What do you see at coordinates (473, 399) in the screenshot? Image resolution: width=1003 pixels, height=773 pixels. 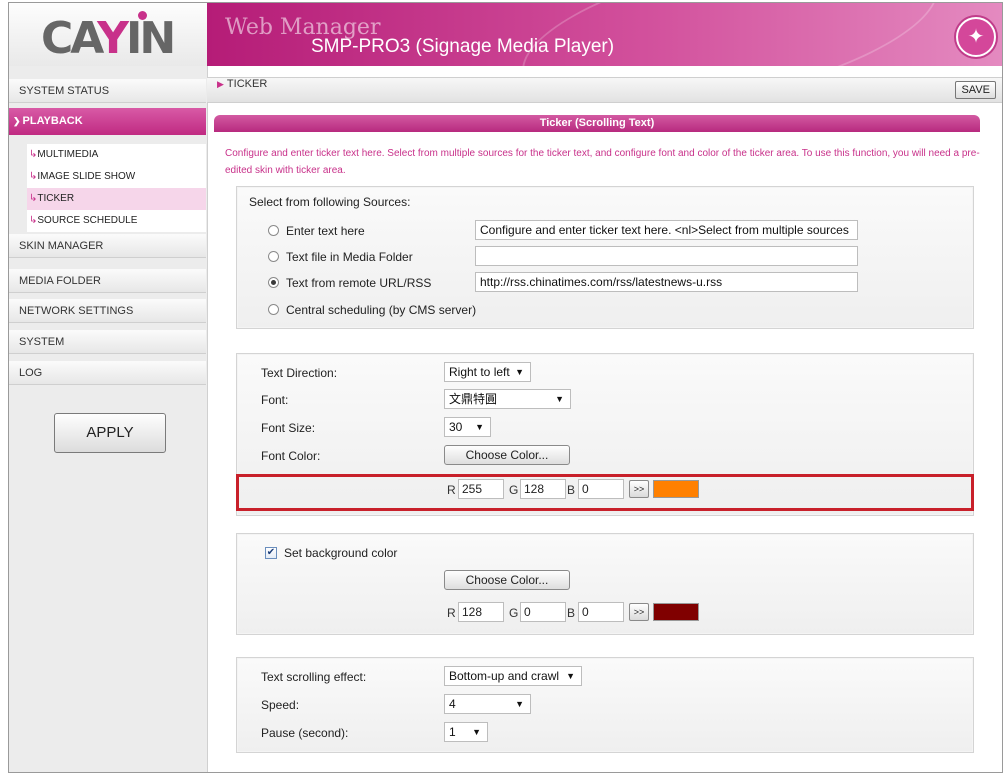 I see `font-value: 文鼎特圓` at bounding box center [473, 399].